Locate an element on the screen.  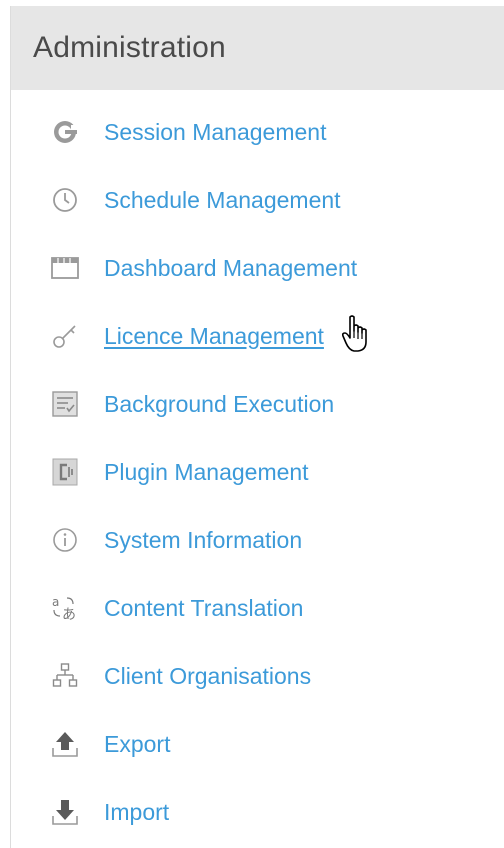
menu-item-dashboard-management: Dashboard Management is located at coordinates (257, 268).